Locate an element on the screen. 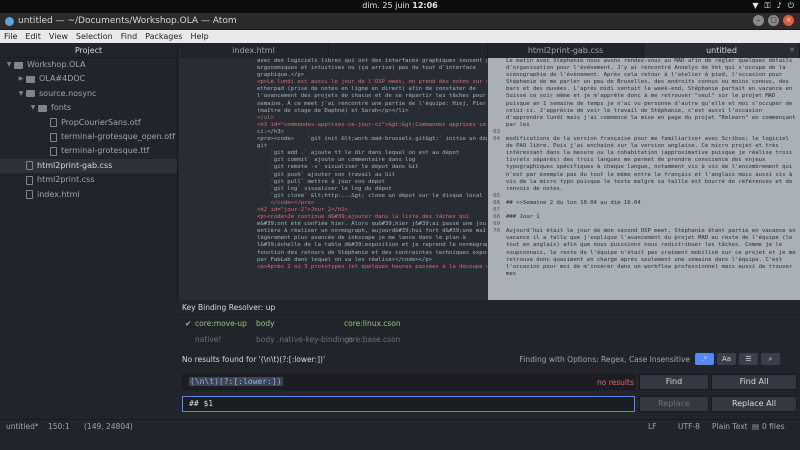  system-clock: dim. 25 juin 12:06 is located at coordinates (400, 5).